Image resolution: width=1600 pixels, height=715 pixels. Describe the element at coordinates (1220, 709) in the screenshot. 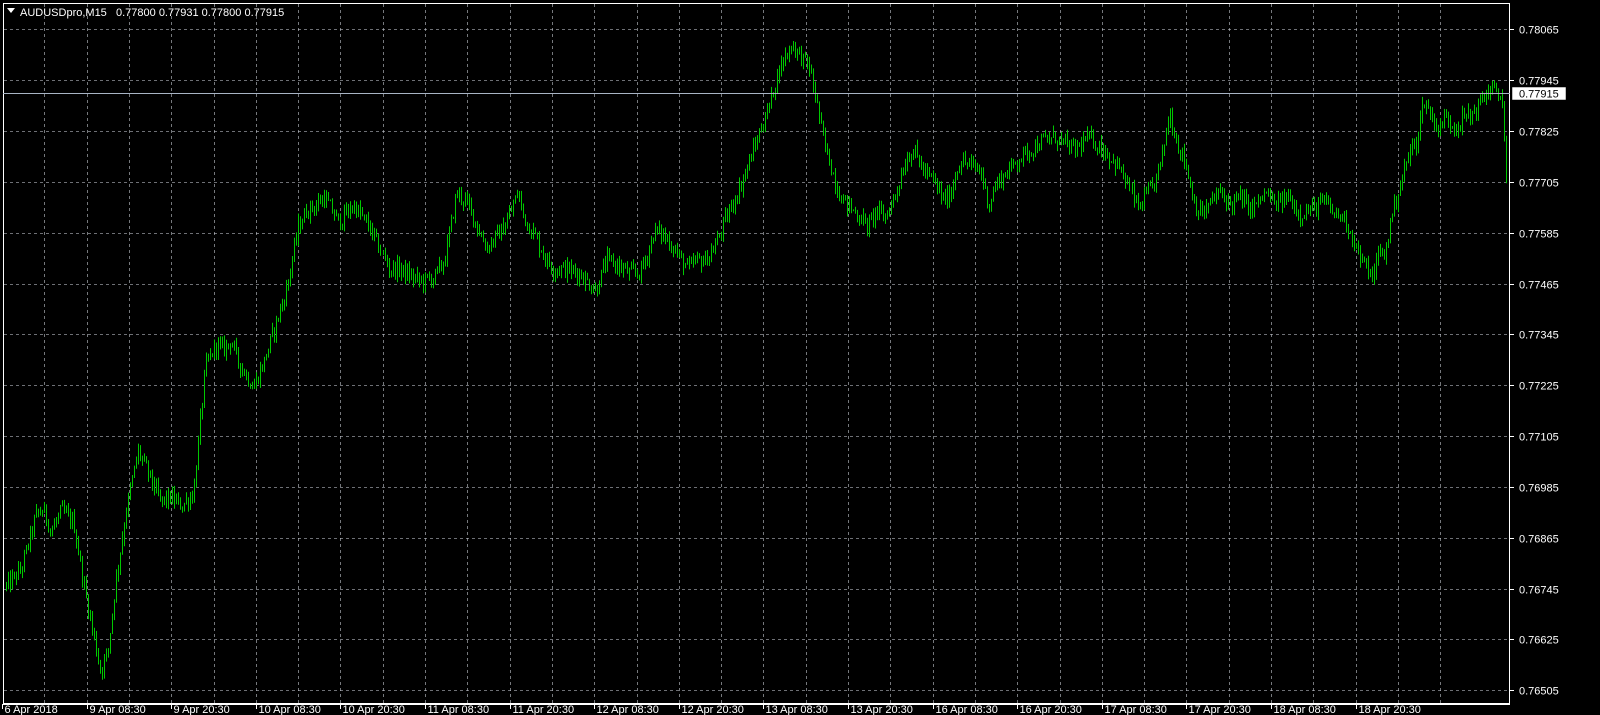

I see `time-tick-label: 17 Apr 20:30` at that location.